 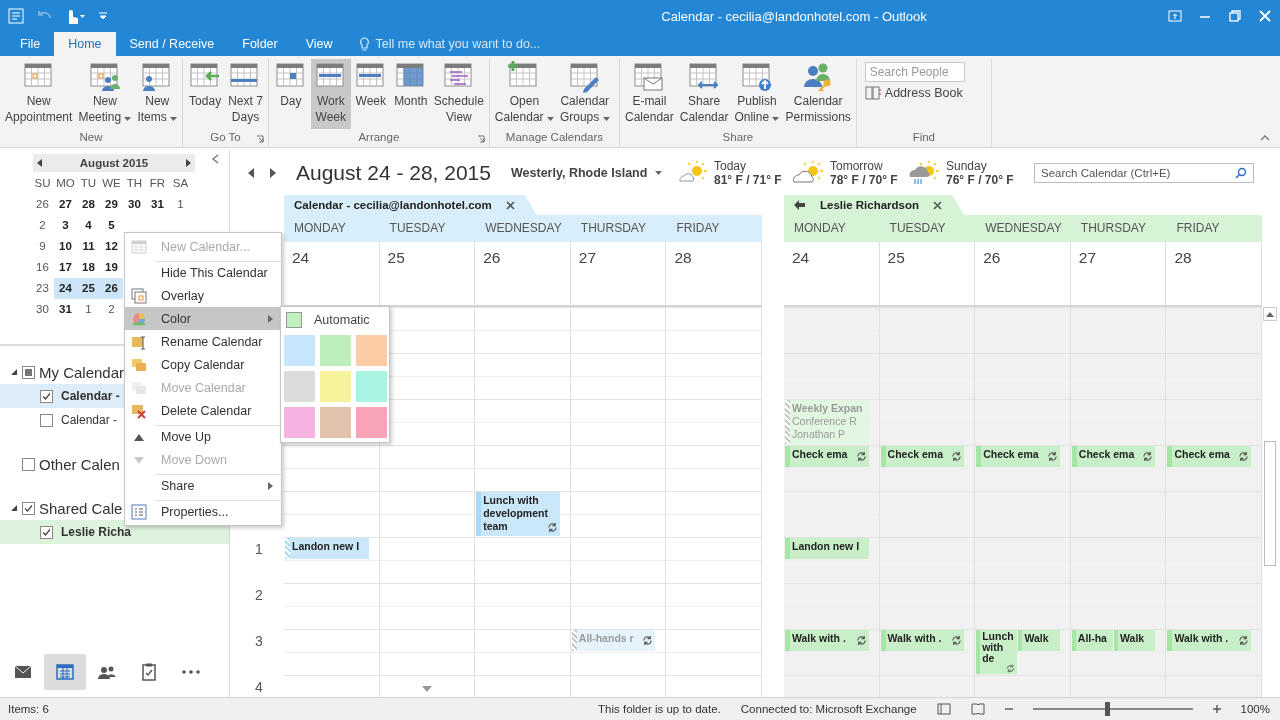 I want to click on search-people-field: Search People, so click(x=914, y=72).